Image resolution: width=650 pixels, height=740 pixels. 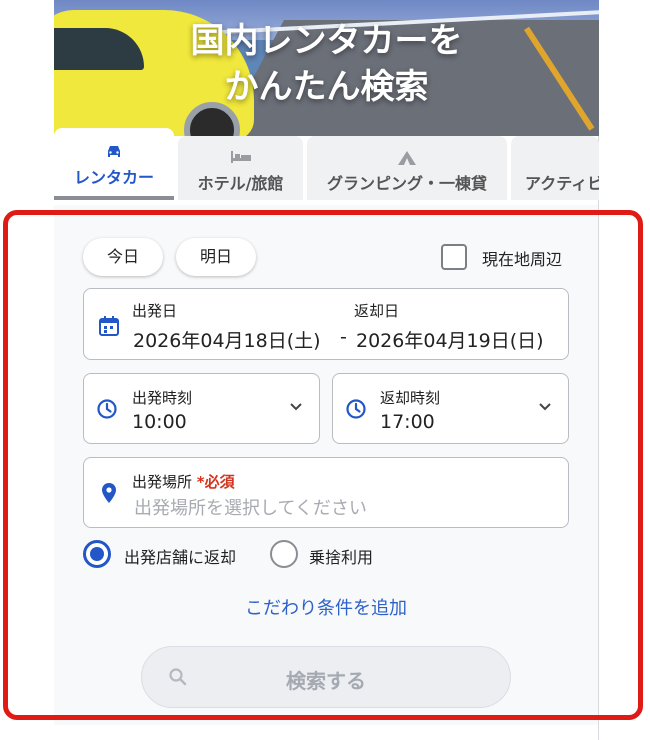 I want to click on location-placeholder: 出発場所を選択してください, so click(x=250, y=508).